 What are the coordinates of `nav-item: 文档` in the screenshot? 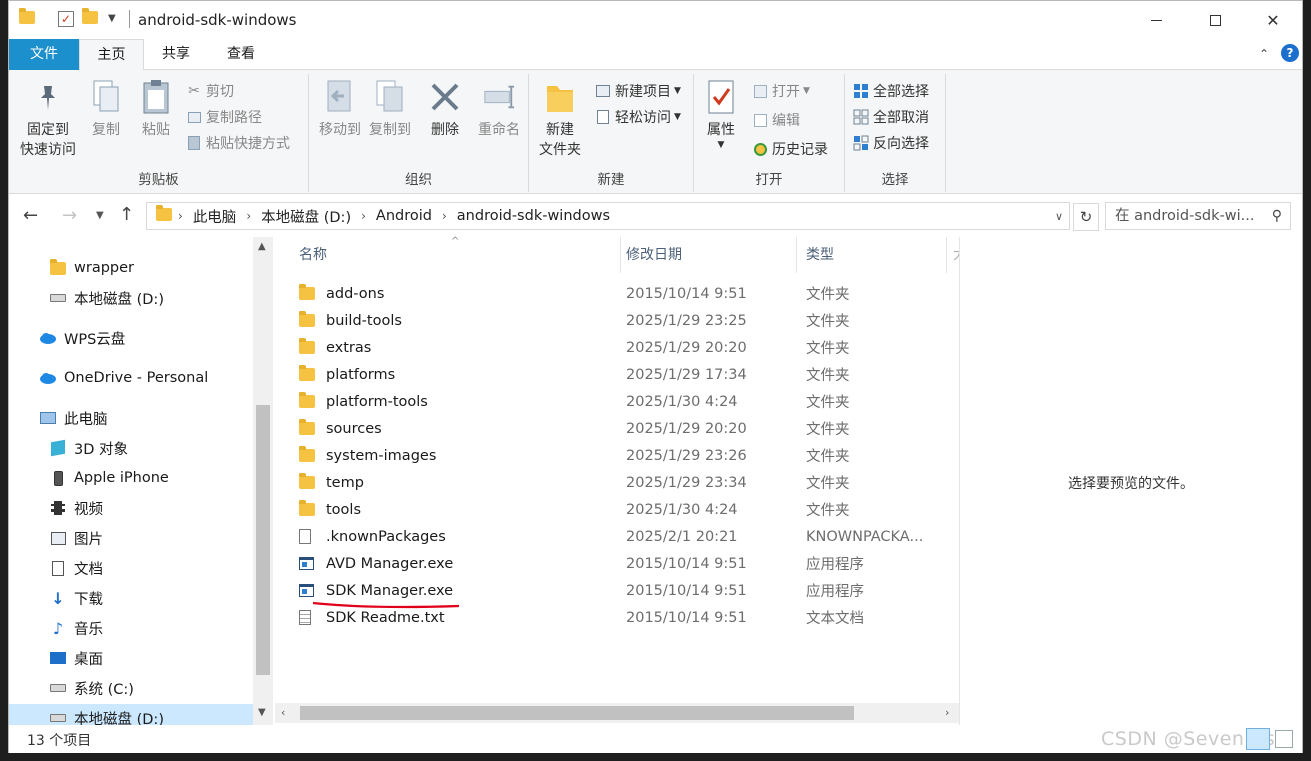 It's located at (131, 568).